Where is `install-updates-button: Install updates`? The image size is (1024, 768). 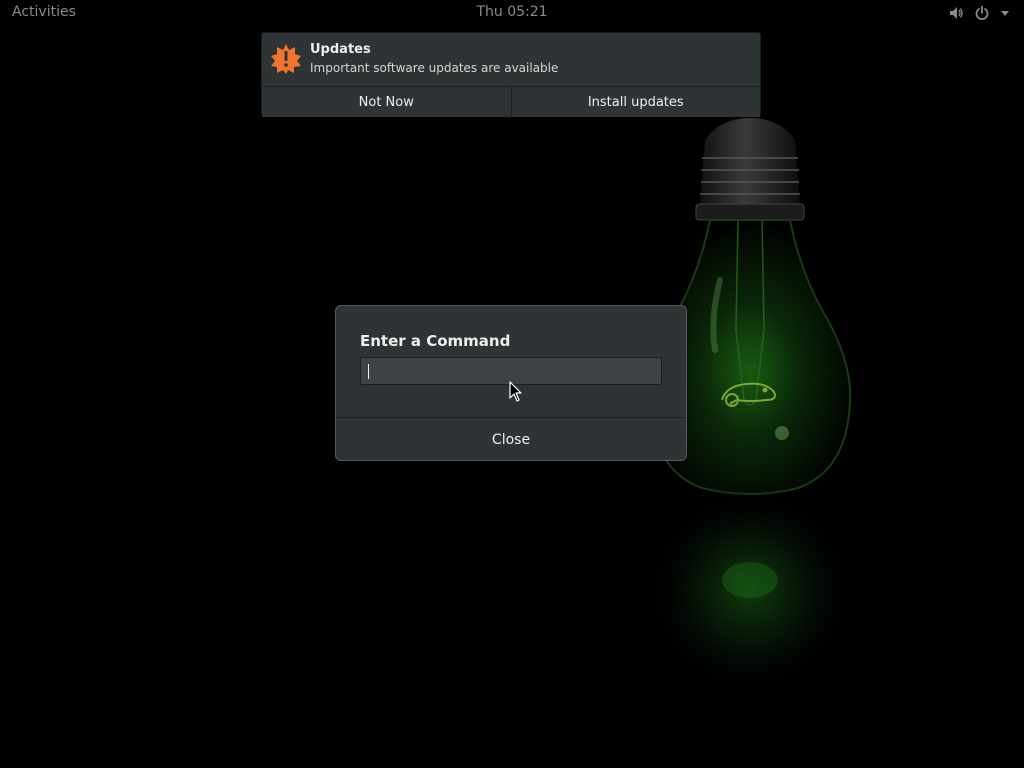 install-updates-button: Install updates is located at coordinates (635, 102).